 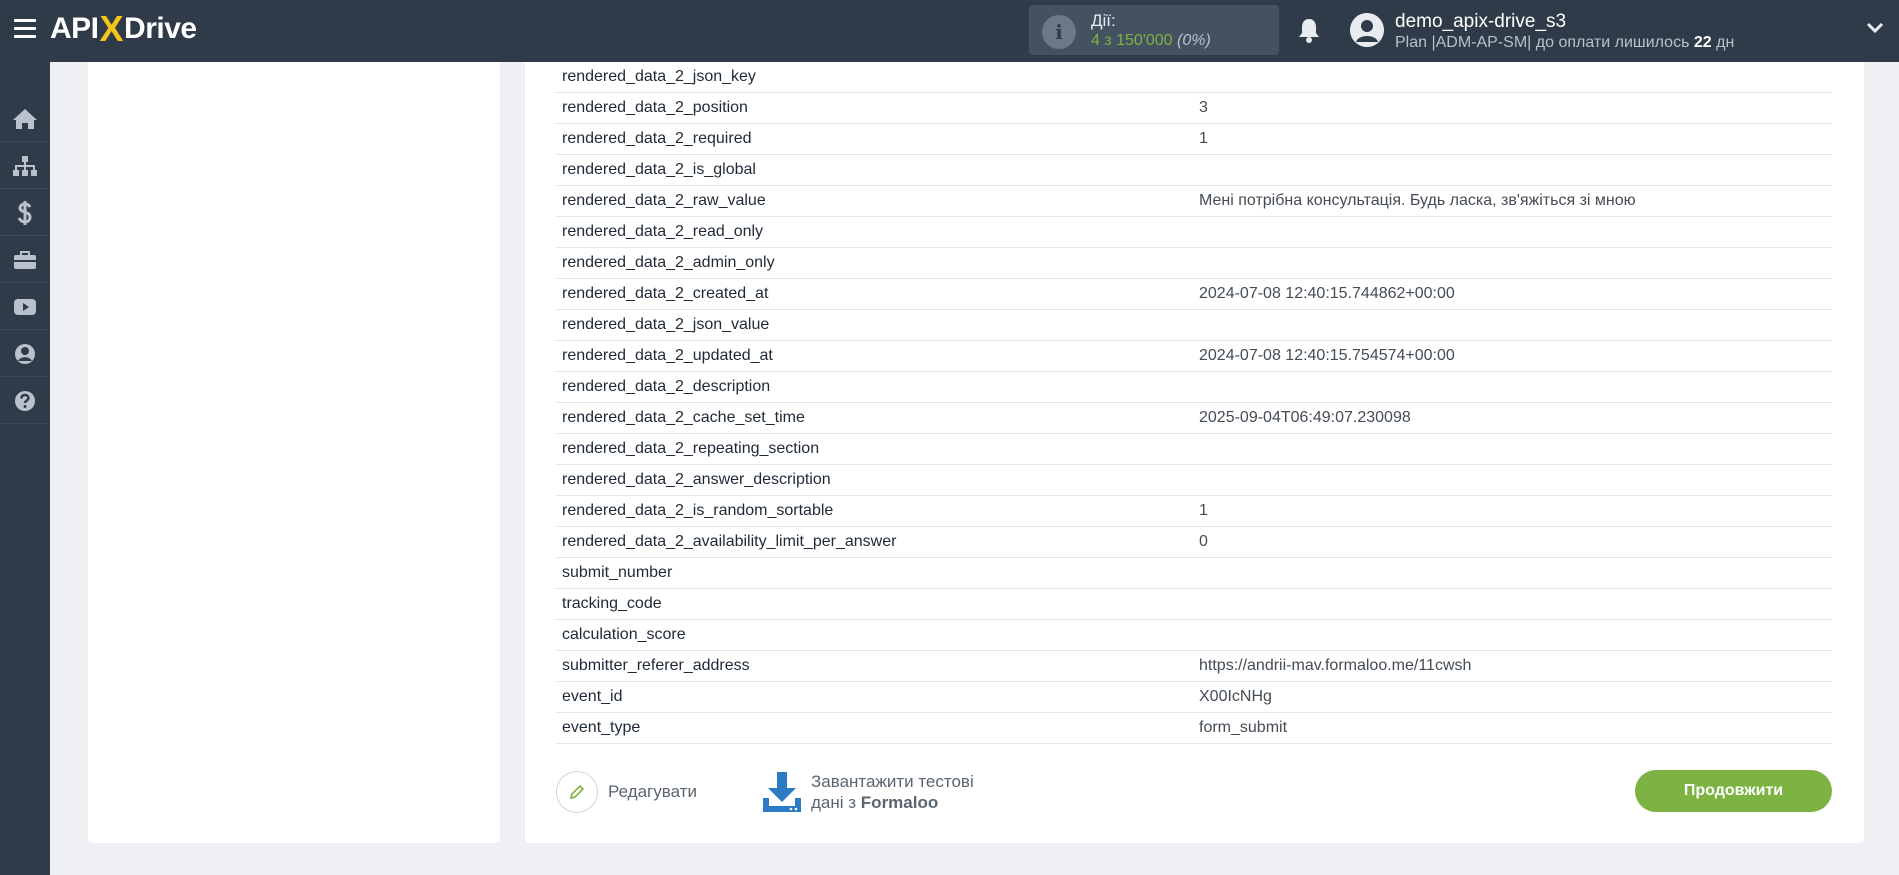 What do you see at coordinates (696, 479) in the screenshot?
I see `field-key: rendered_data_2_answer_description` at bounding box center [696, 479].